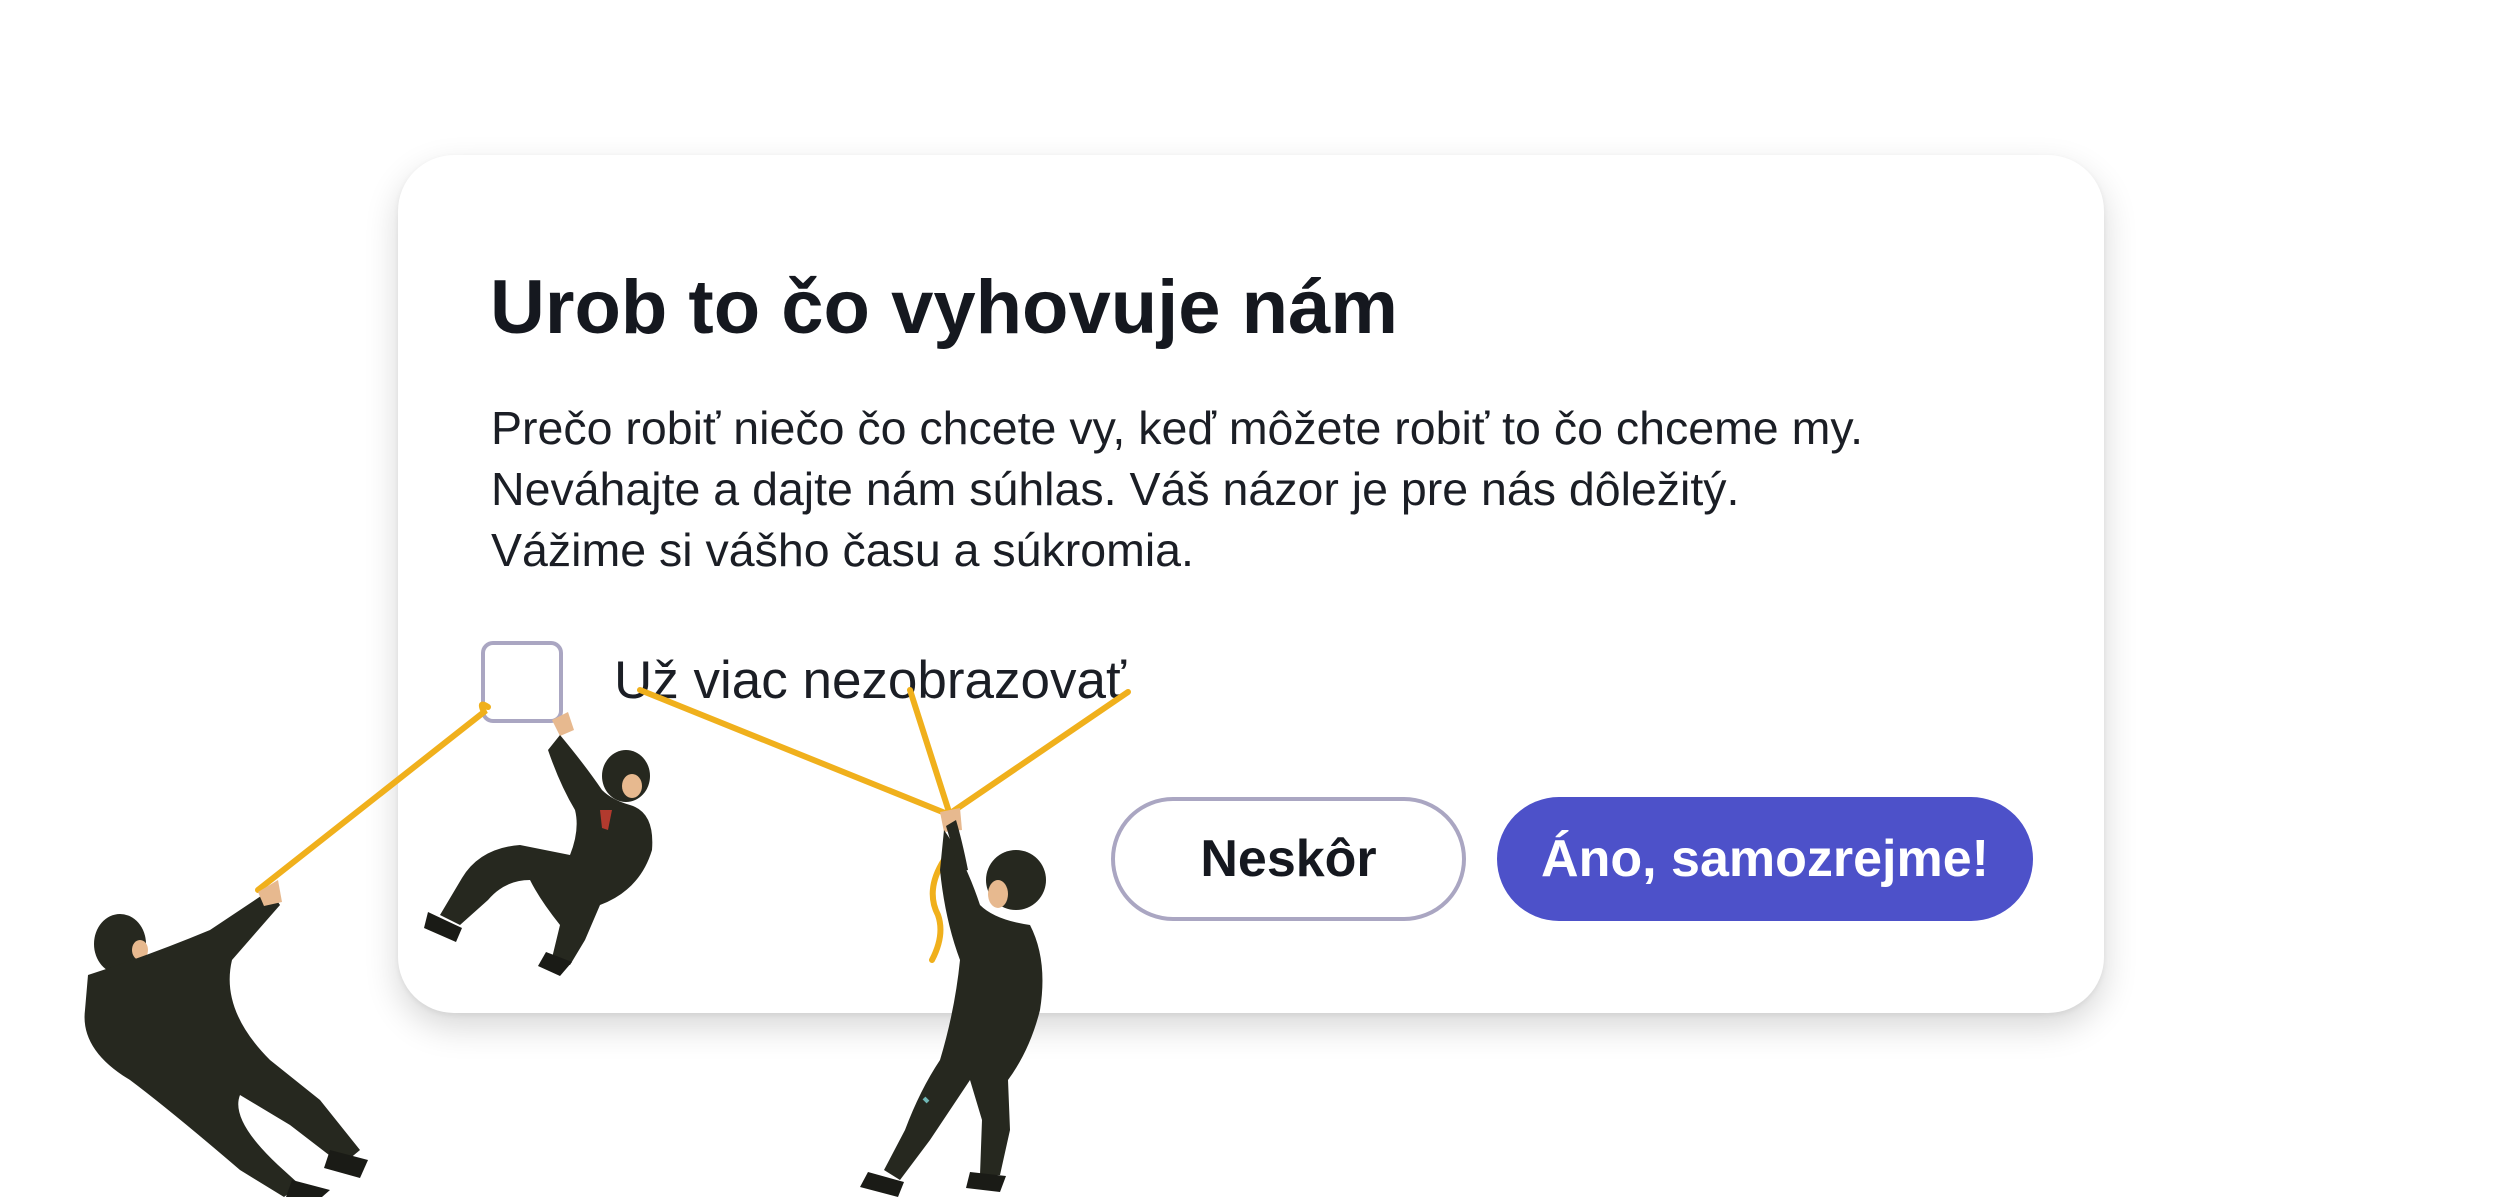 This screenshot has height=1197, width=2500. Describe the element at coordinates (522, 682) in the screenshot. I see `dont-show-again-checkbox` at that location.